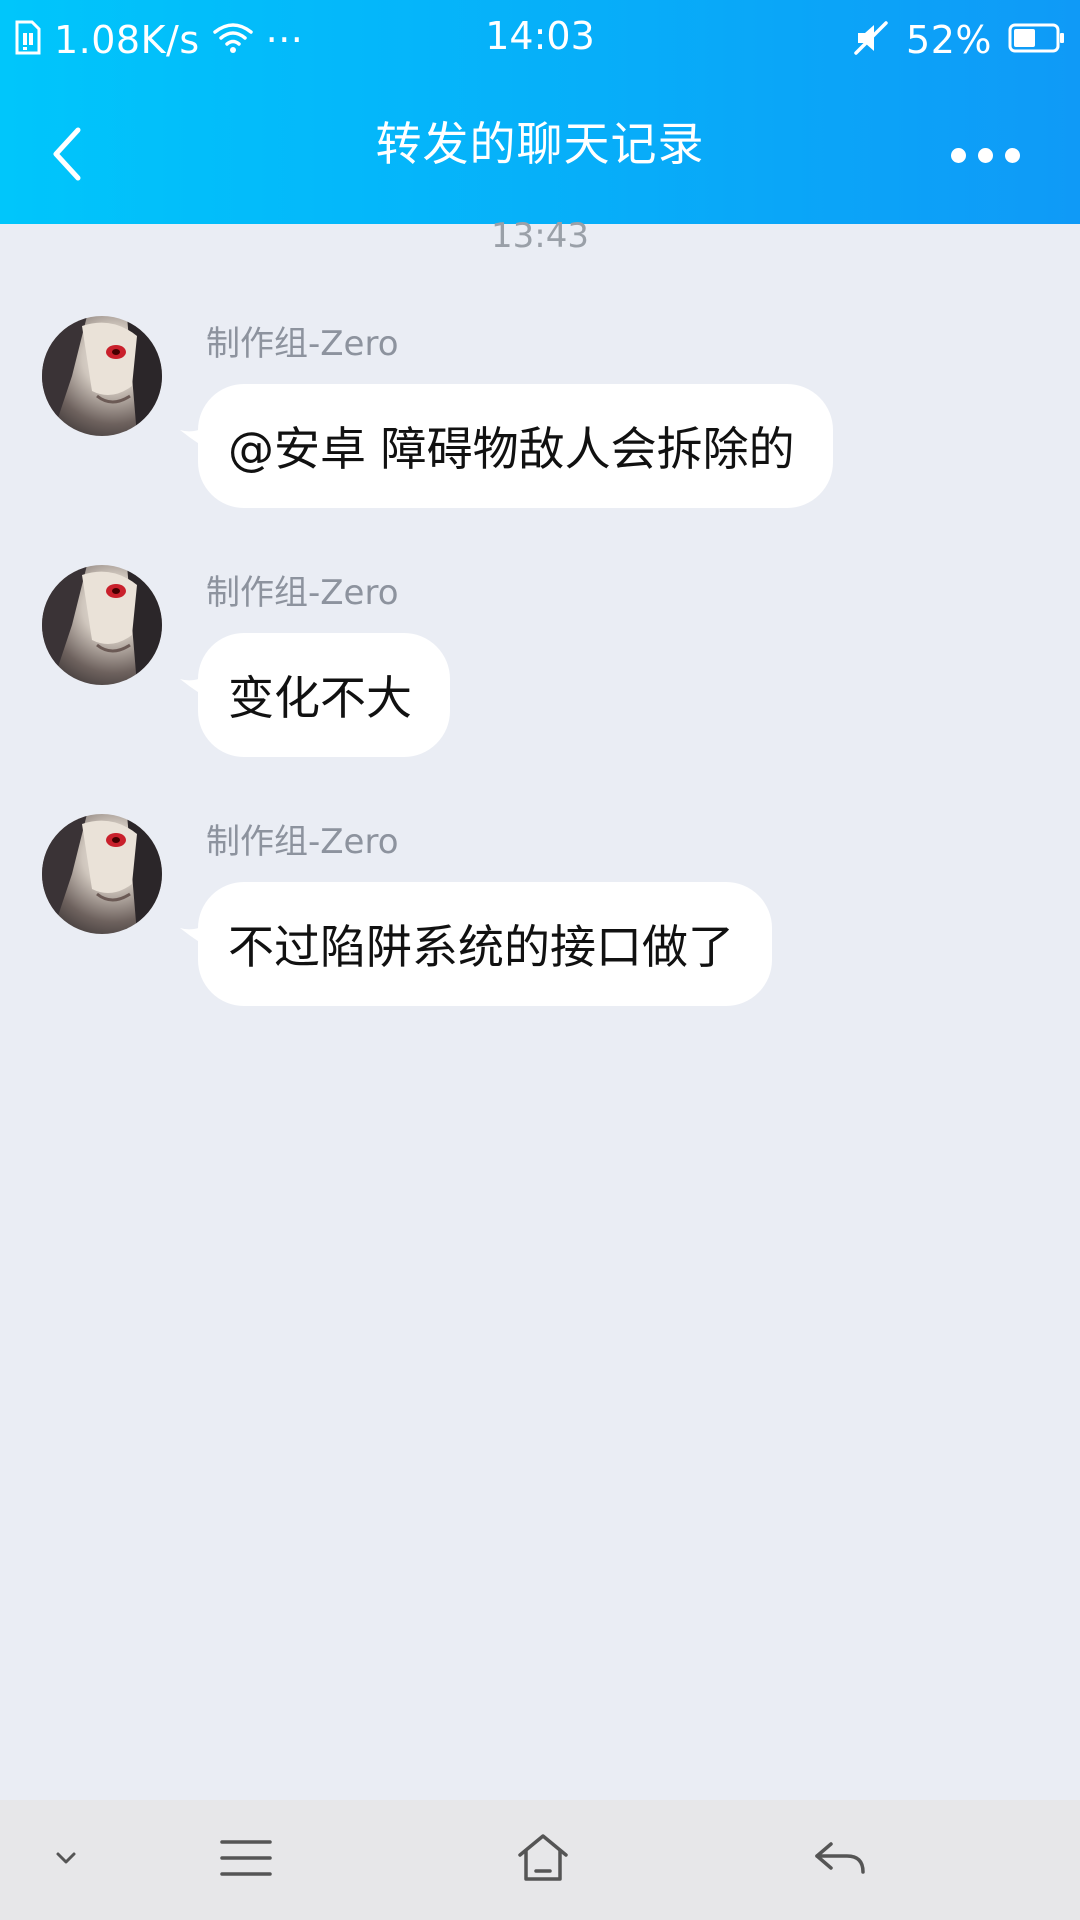  I want to click on message-bubble: 不过陷阱系统的接口做了, so click(485, 944).